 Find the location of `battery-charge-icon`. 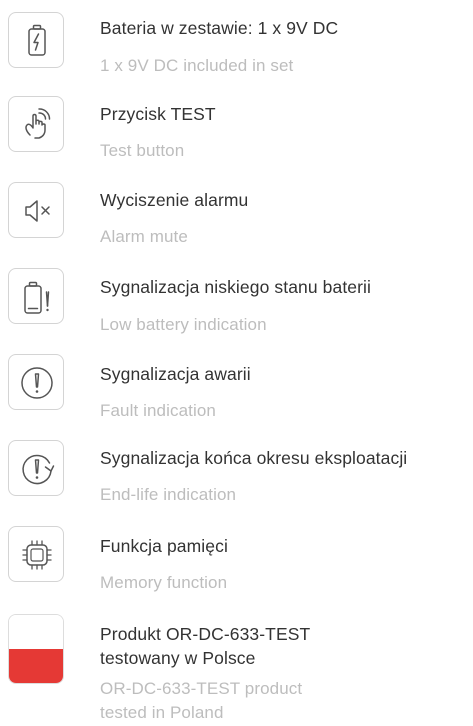

battery-charge-icon is located at coordinates (37, 40).